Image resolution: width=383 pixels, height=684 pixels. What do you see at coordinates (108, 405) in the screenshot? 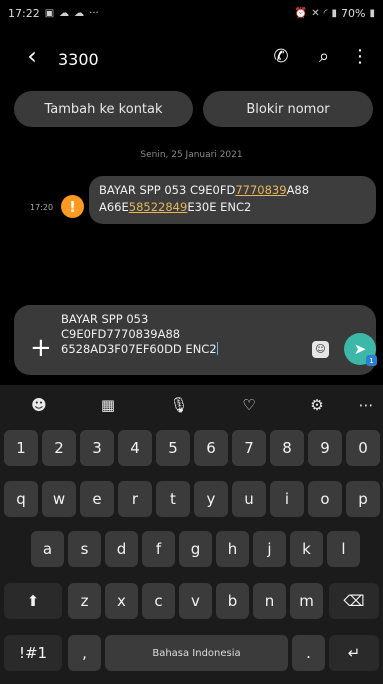
I see `sticker-icon: ▦` at bounding box center [108, 405].